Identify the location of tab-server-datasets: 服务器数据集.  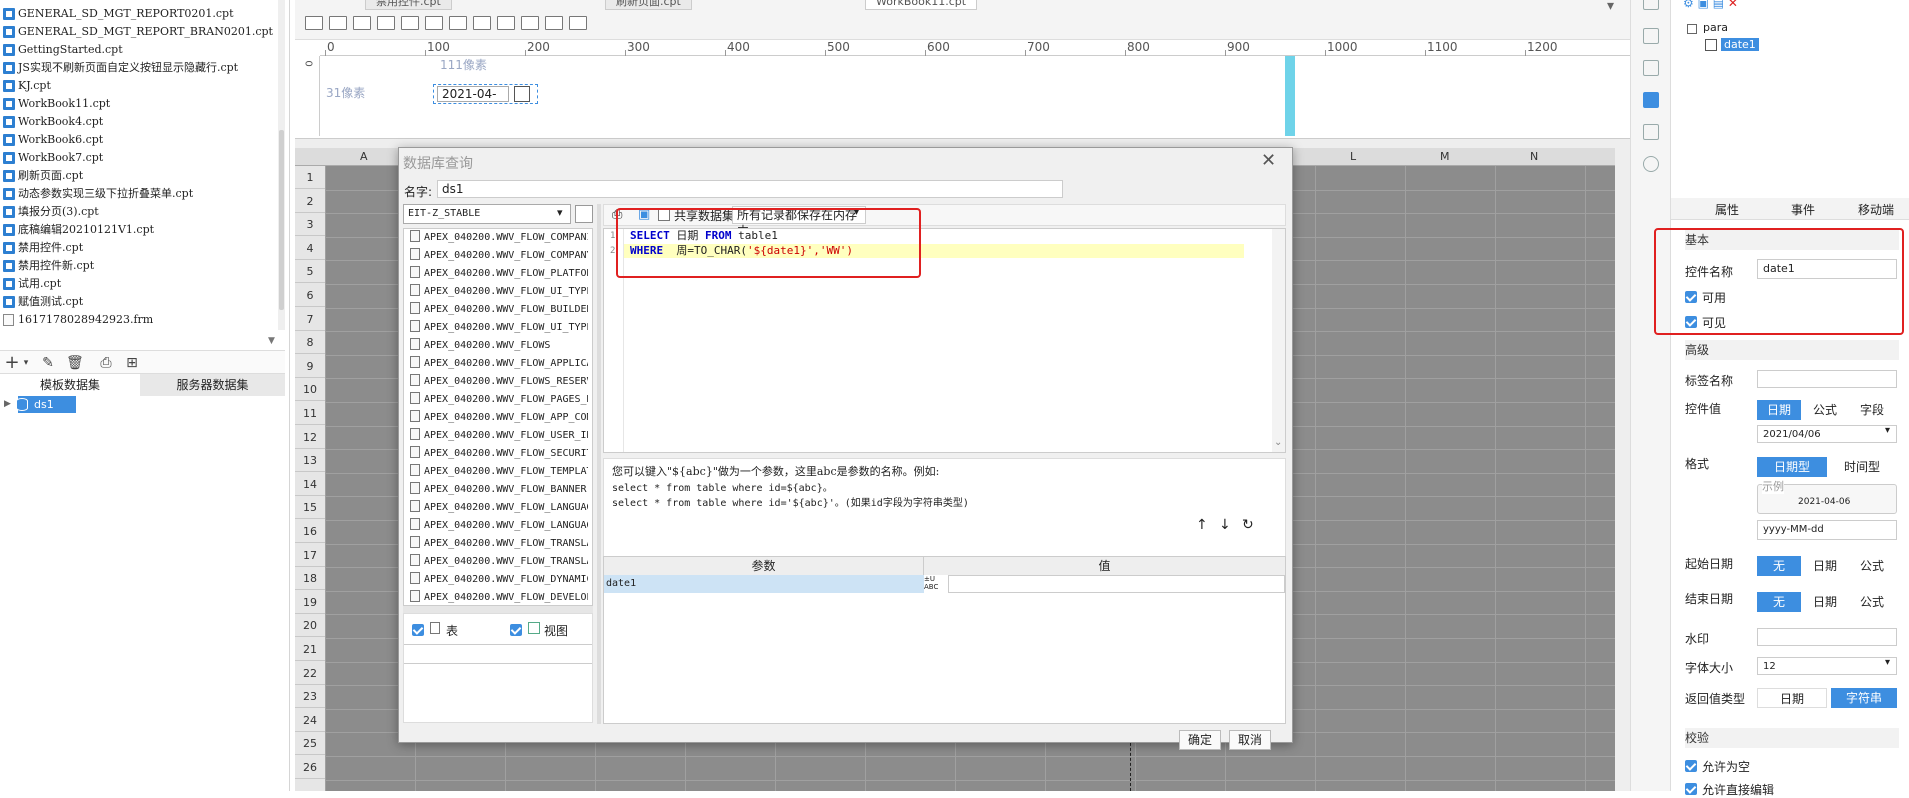
(212, 385).